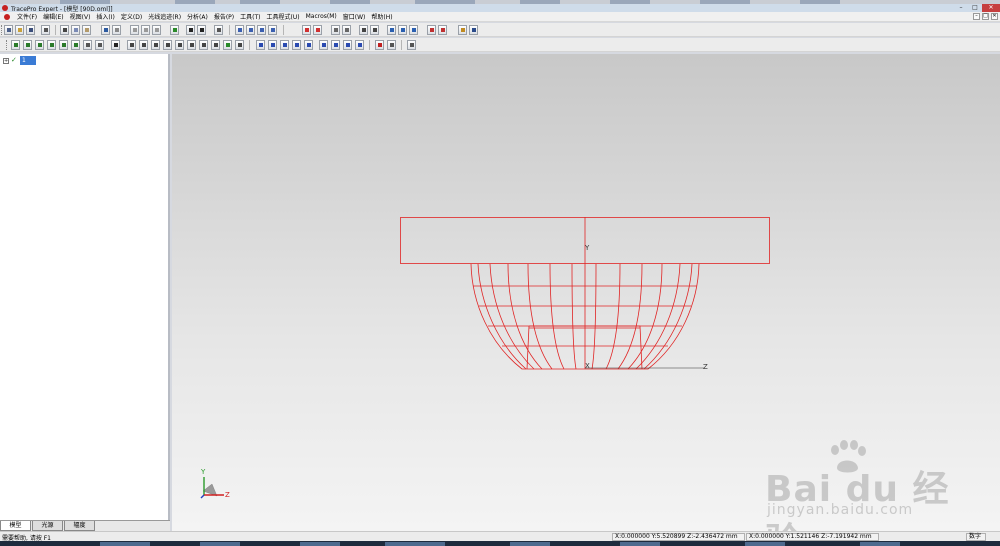  Describe the element at coordinates (164, 16) in the screenshot. I see `menu-raytrace: 光线追迹(R)` at that location.